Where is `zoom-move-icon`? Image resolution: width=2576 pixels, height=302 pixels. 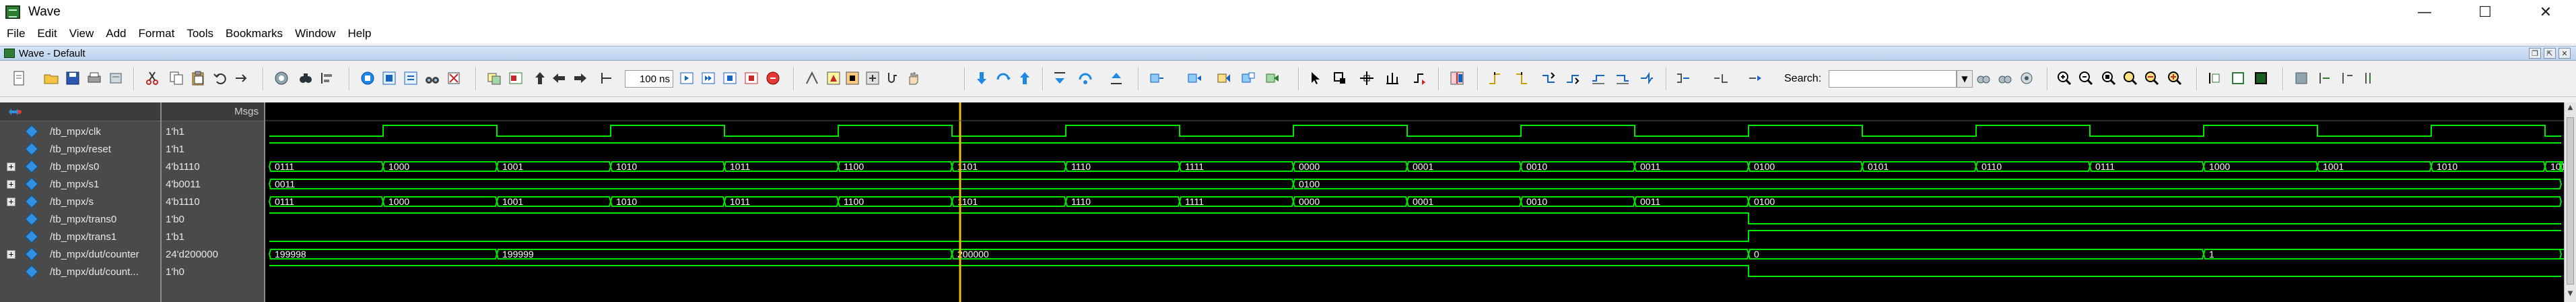
zoom-move-icon is located at coordinates (1367, 78).